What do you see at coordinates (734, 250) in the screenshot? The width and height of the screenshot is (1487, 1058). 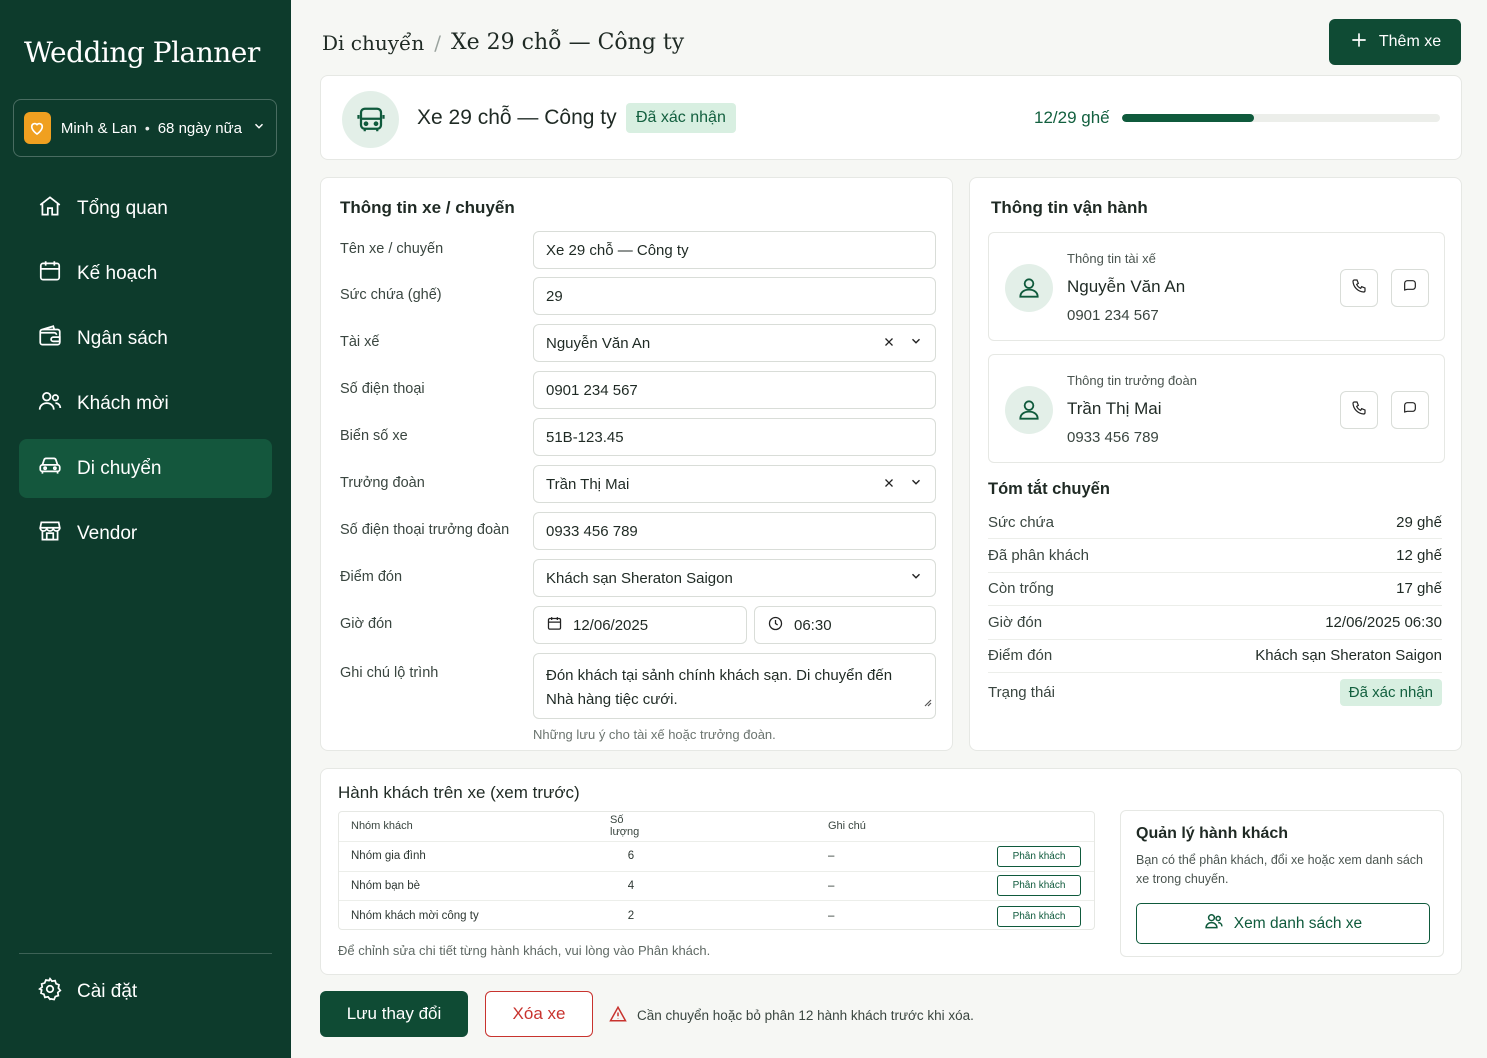 I see `vehicle-name-input: Xe 29 chỗ — Công ty` at bounding box center [734, 250].